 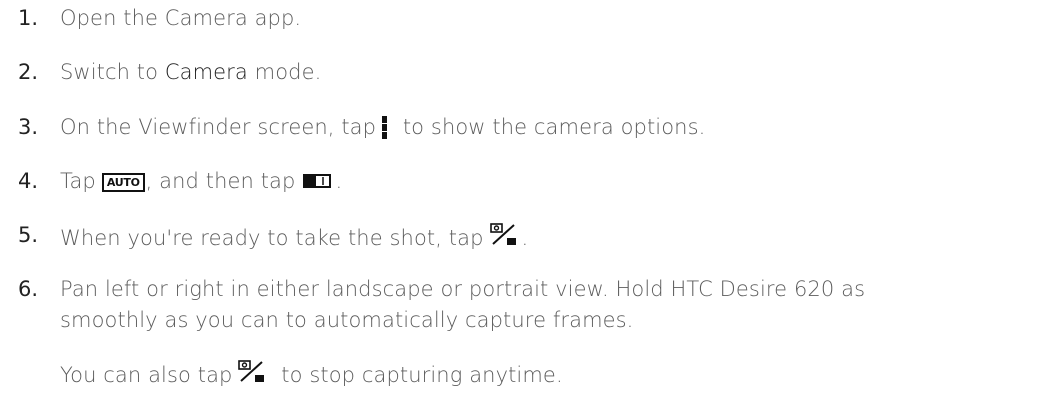 I want to click on step-text: Tap AUTO, and then tap., so click(x=201, y=181).